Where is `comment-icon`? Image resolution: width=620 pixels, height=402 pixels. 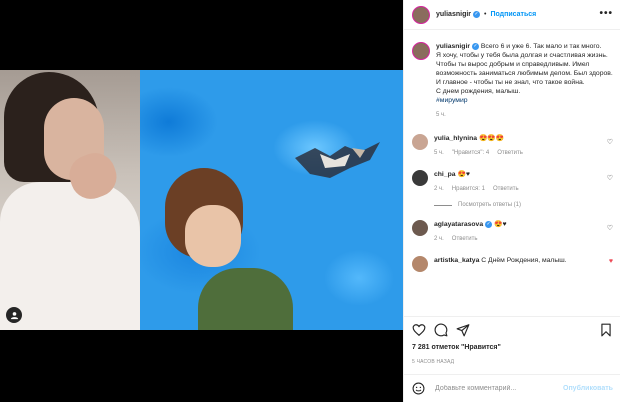 comment-icon is located at coordinates (441, 330).